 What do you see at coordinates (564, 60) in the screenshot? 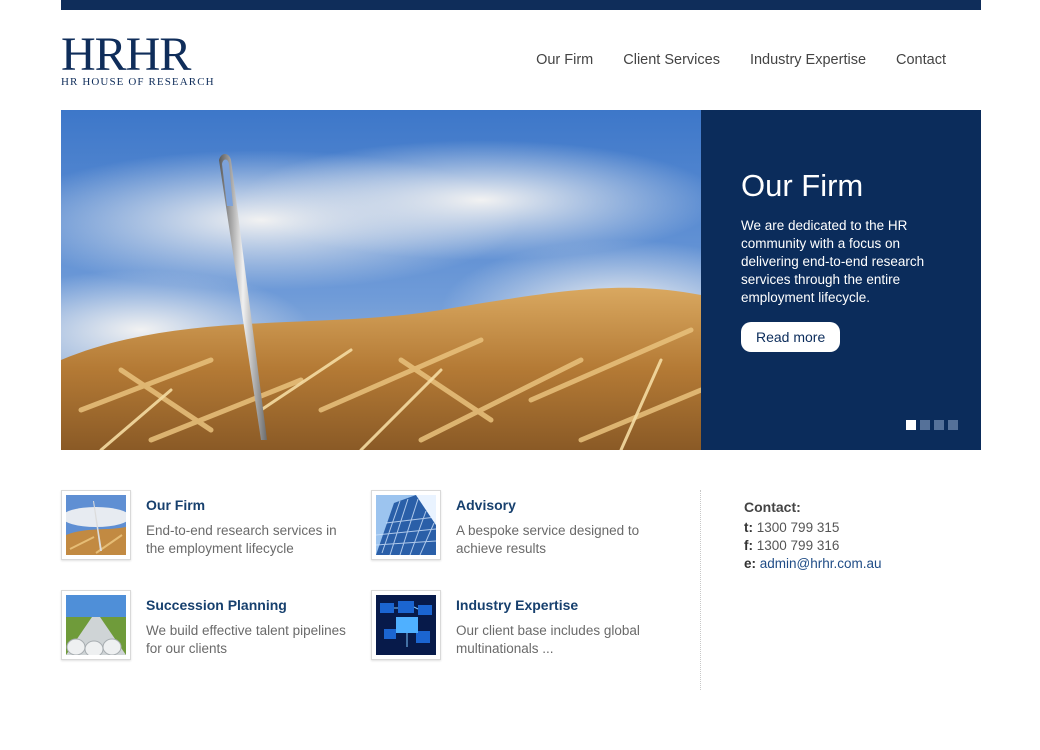
I see `nav-our-firm: Our Firm` at bounding box center [564, 60].